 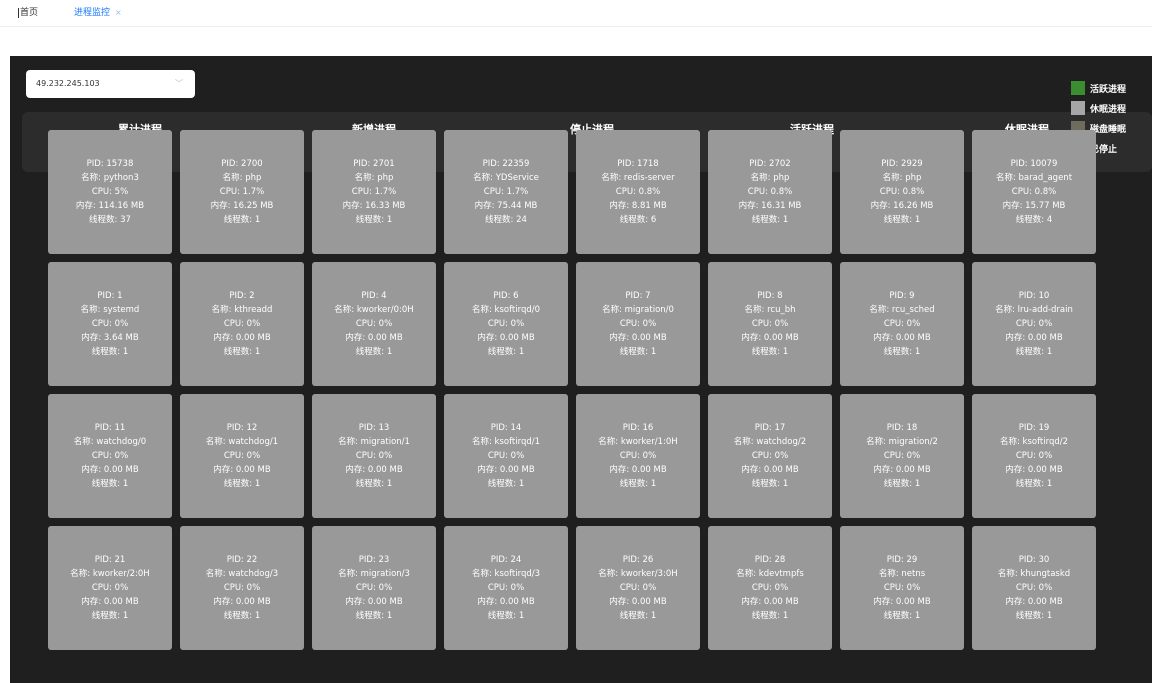 I want to click on process-name: 名称: ksoftirqd/3, so click(x=506, y=574).